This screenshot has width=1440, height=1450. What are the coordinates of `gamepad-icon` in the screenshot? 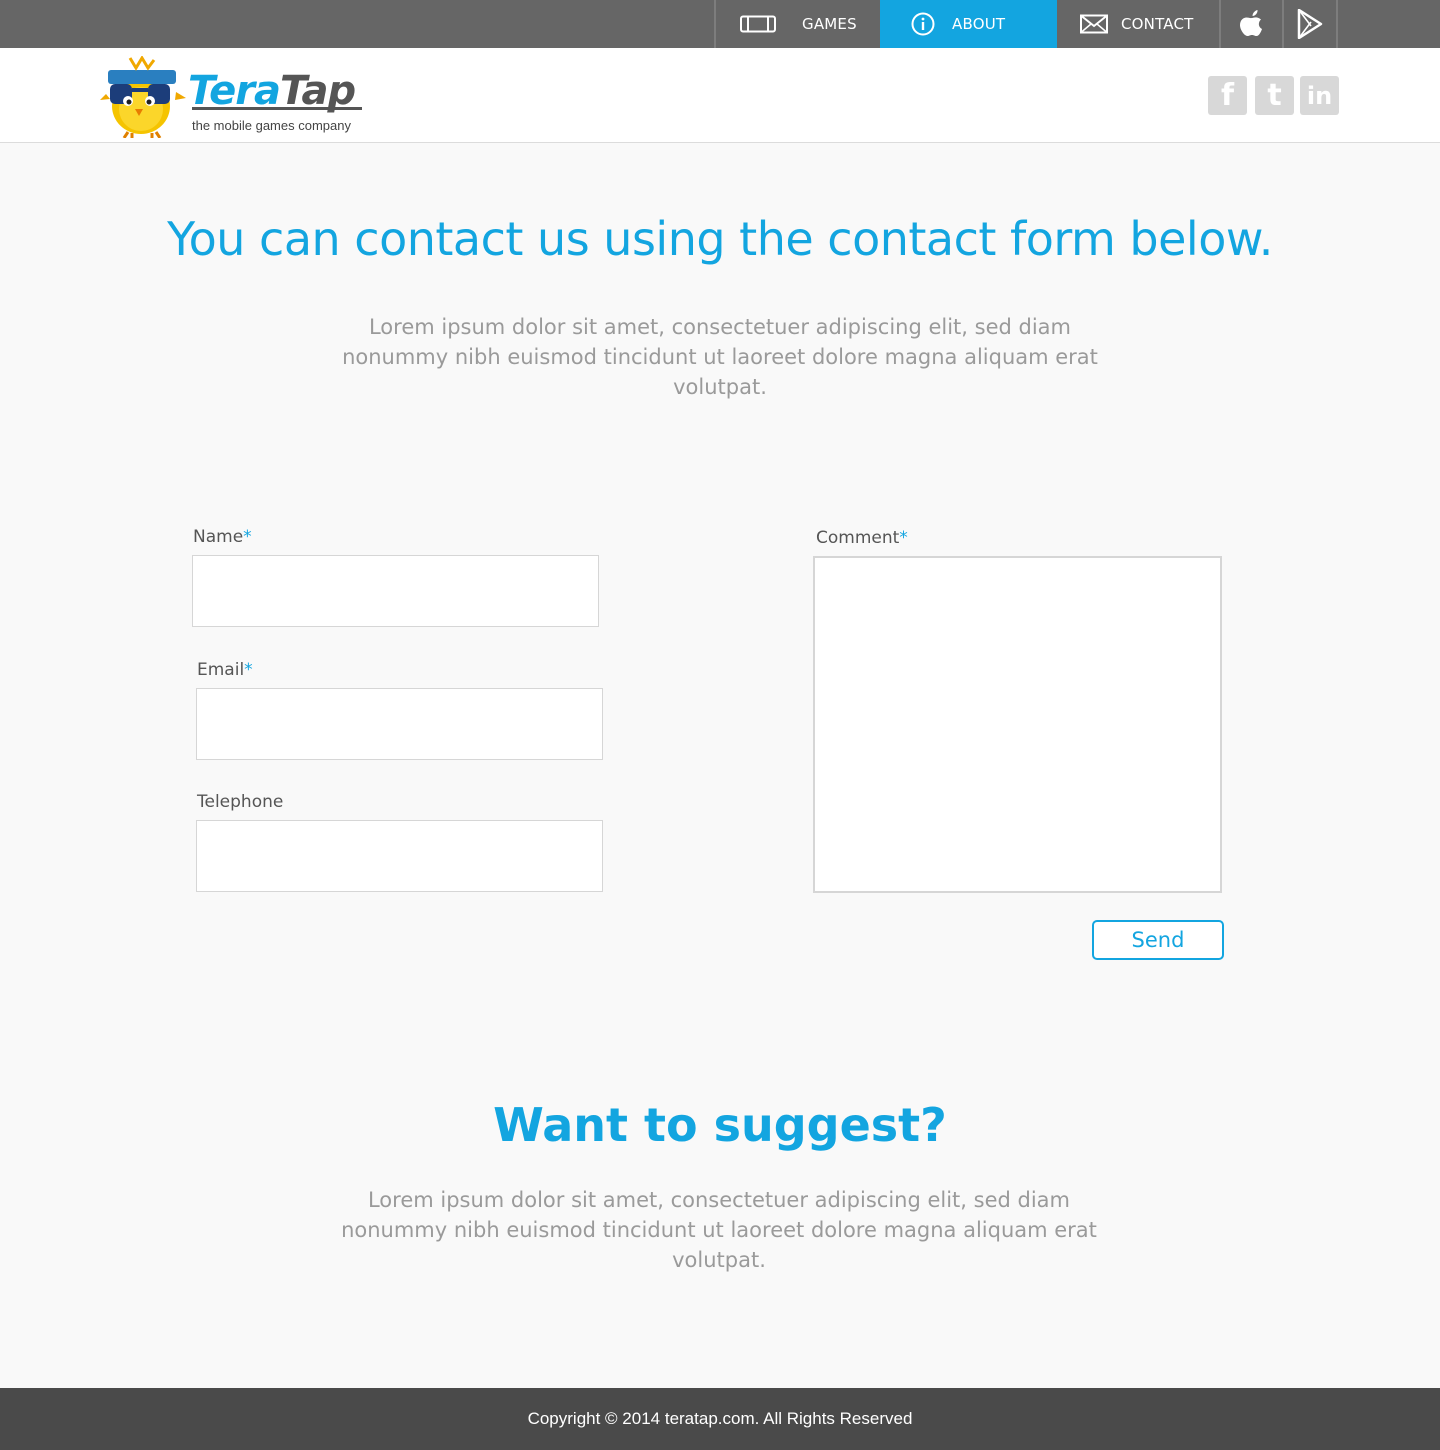 It's located at (758, 24).